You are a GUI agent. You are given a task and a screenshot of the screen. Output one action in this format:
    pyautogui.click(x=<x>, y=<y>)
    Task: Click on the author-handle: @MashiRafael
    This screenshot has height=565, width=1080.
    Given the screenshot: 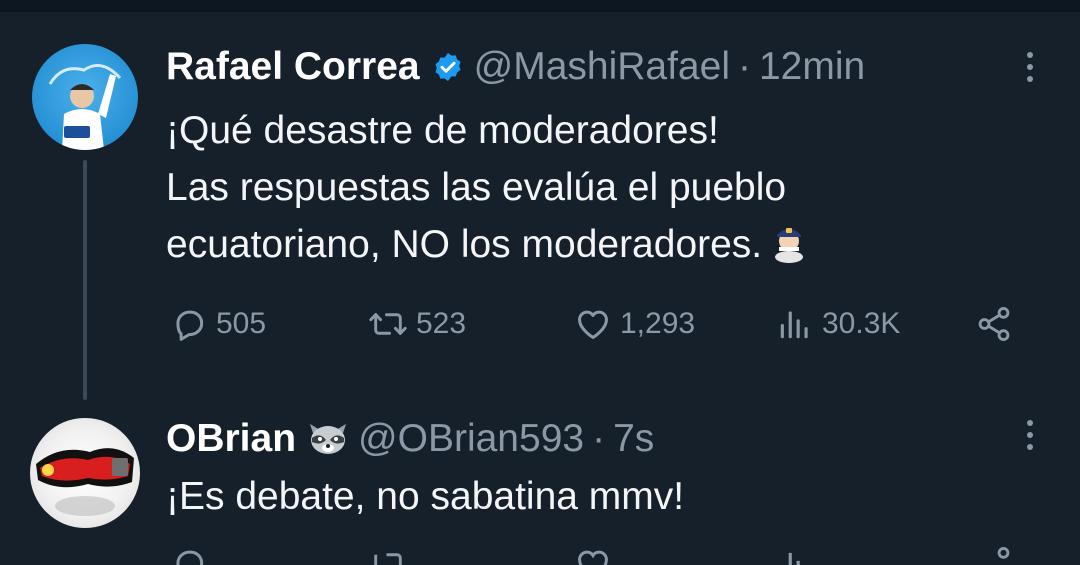 What is the action you would take?
    pyautogui.click(x=602, y=66)
    